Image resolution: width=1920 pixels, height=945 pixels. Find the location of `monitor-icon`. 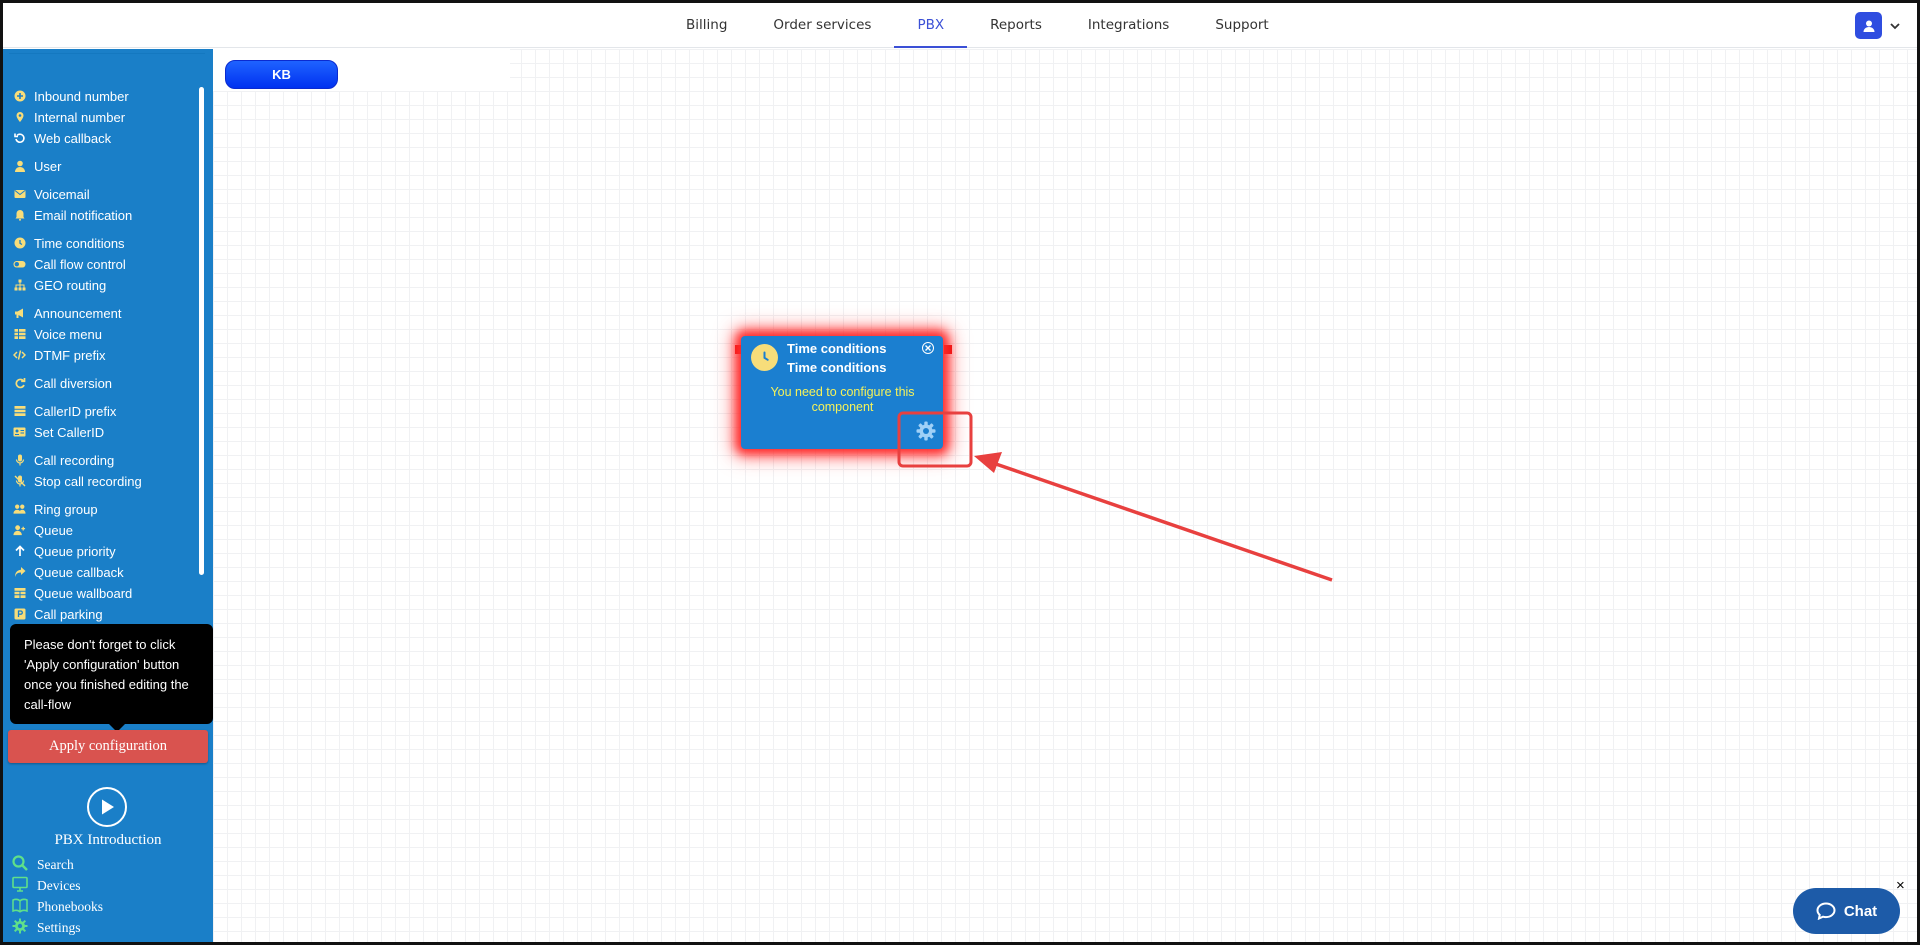

monitor-icon is located at coordinates (20, 886).